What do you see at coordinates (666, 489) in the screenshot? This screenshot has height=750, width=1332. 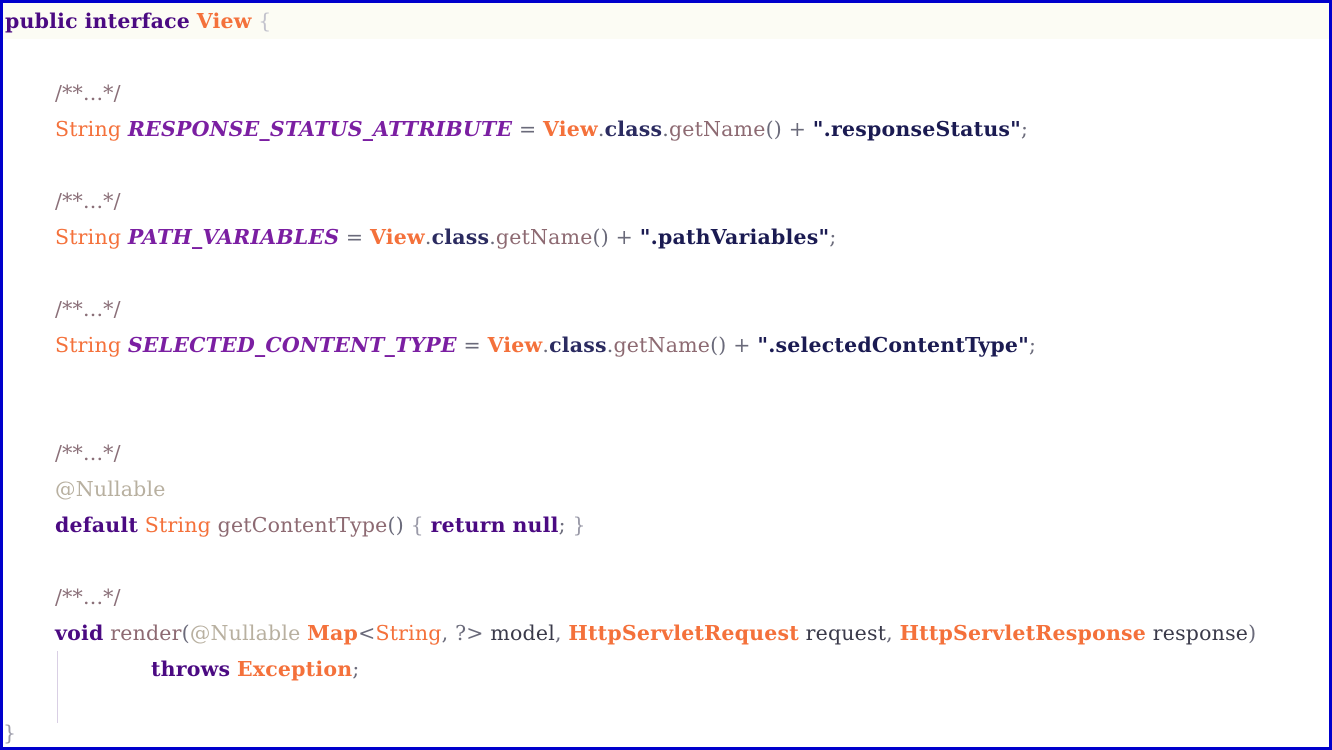 I see `code-line-14-annotation-nullable: @Nullable` at bounding box center [666, 489].